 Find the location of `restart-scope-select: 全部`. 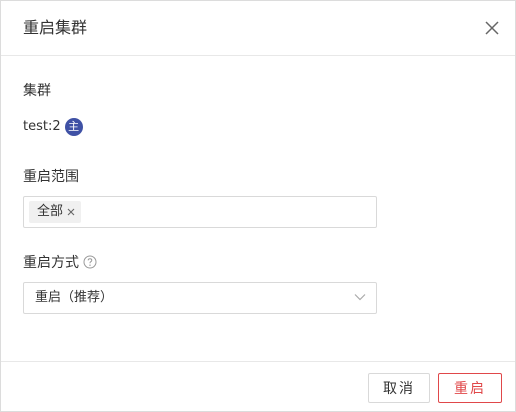

restart-scope-select: 全部 is located at coordinates (200, 212).